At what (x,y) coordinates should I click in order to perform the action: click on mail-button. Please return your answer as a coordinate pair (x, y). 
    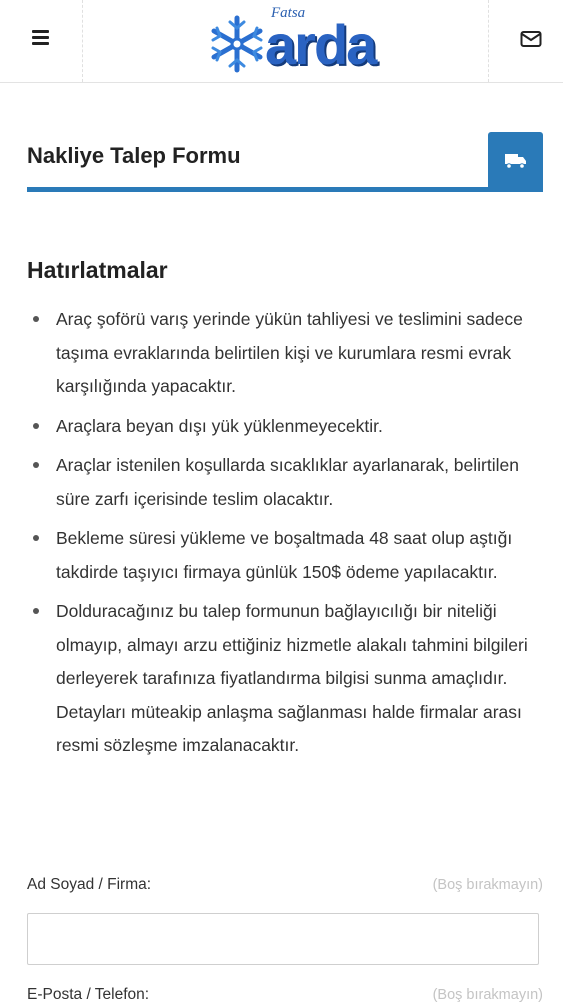
    Looking at the image, I should click on (530, 42).